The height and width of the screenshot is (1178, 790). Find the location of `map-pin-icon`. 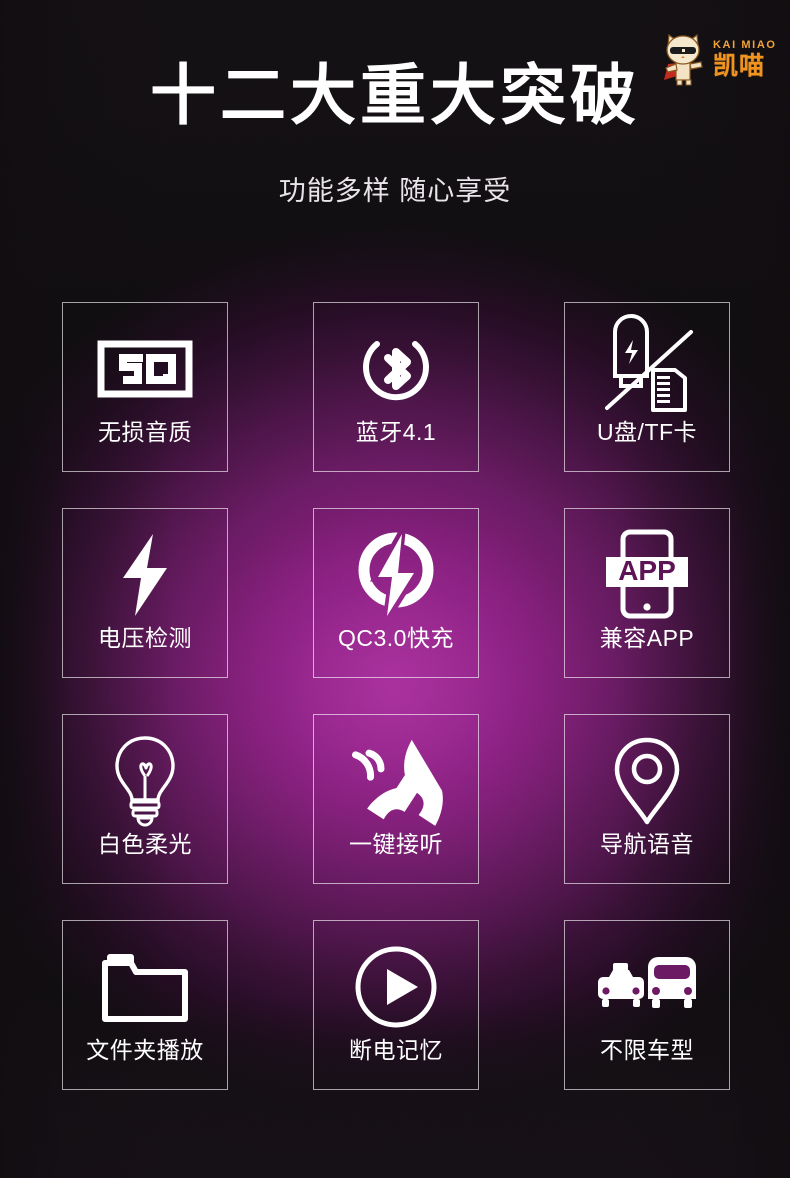

map-pin-icon is located at coordinates (647, 781).